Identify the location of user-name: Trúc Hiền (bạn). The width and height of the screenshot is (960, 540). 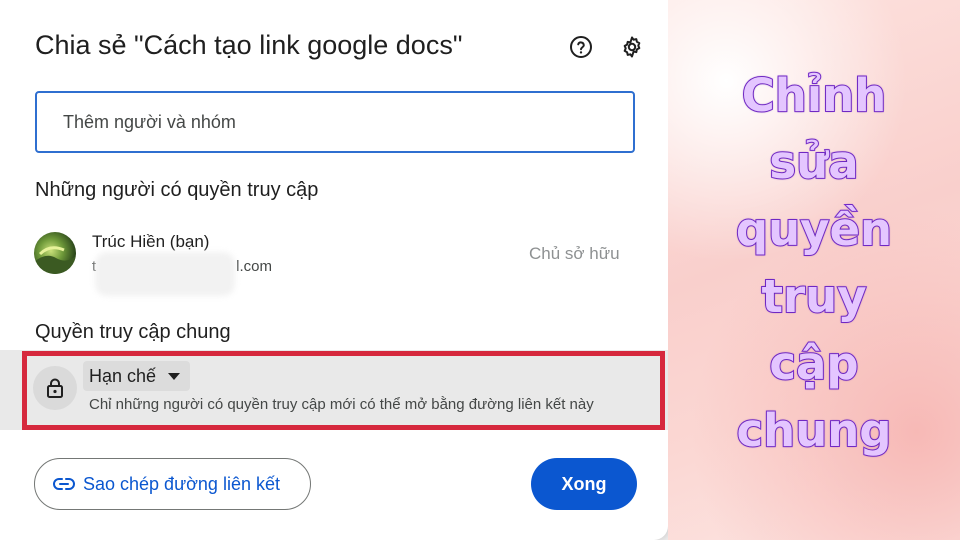
(151, 241).